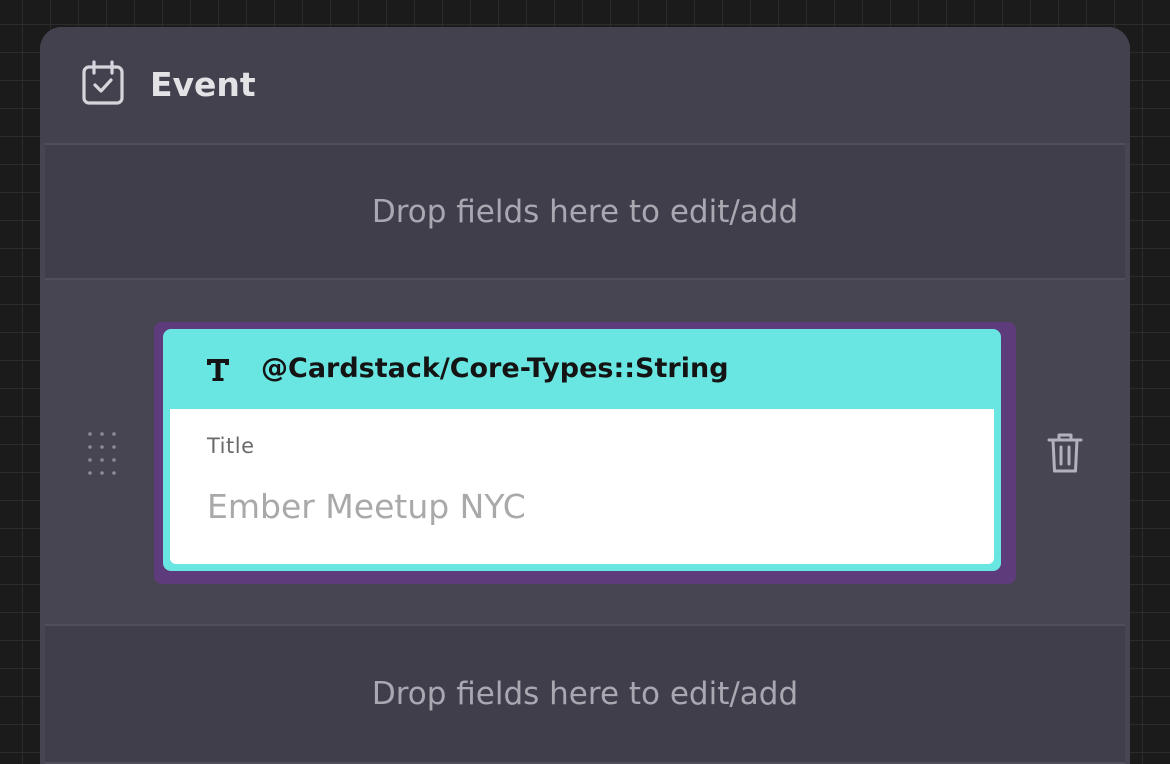 This screenshot has width=1170, height=764. What do you see at coordinates (582, 486) in the screenshot?
I see `field-body: Title Ember Meetup NYC` at bounding box center [582, 486].